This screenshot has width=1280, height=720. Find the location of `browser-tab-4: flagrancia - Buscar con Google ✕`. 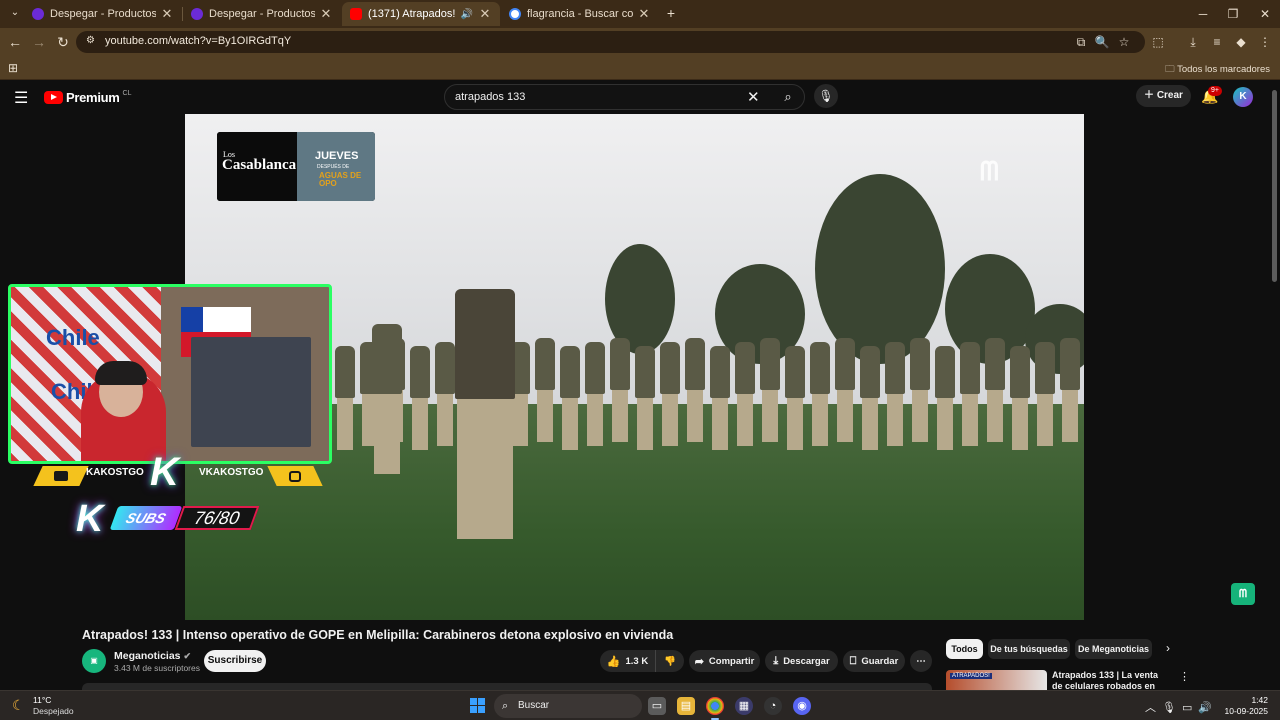

browser-tab-4: flagrancia - Buscar con Google ✕ is located at coordinates (580, 14).